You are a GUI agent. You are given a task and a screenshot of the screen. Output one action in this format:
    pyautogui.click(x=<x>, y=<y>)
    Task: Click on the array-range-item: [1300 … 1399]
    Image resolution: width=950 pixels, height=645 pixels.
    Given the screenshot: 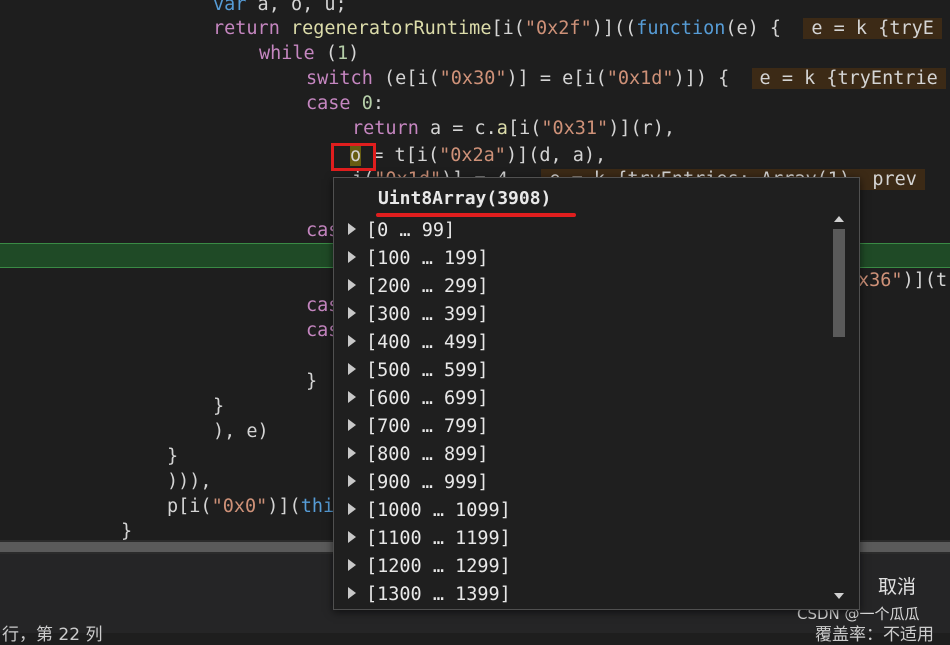 What is the action you would take?
    pyautogui.click(x=429, y=595)
    